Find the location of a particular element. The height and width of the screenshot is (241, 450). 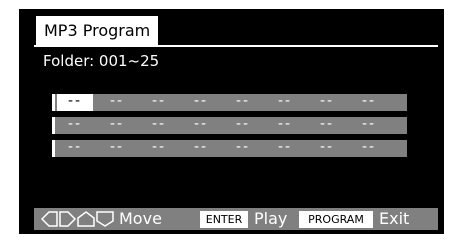

nav-arrows is located at coordinates (78, 219).